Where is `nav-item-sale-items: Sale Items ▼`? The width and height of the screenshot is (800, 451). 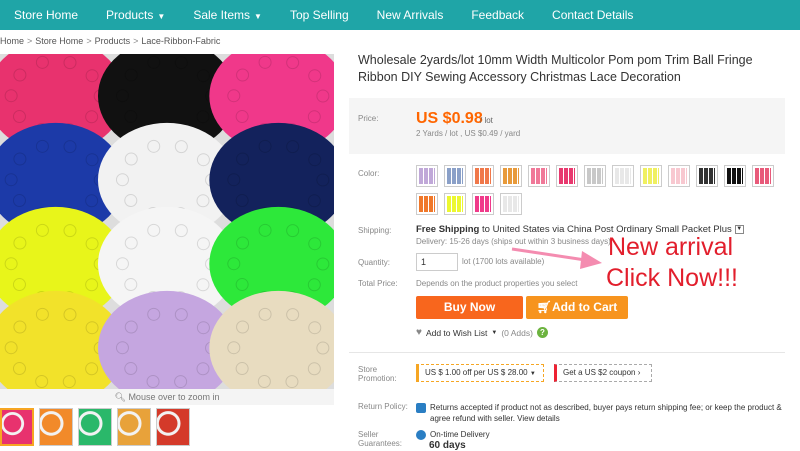 nav-item-sale-items: Sale Items ▼ is located at coordinates (227, 15).